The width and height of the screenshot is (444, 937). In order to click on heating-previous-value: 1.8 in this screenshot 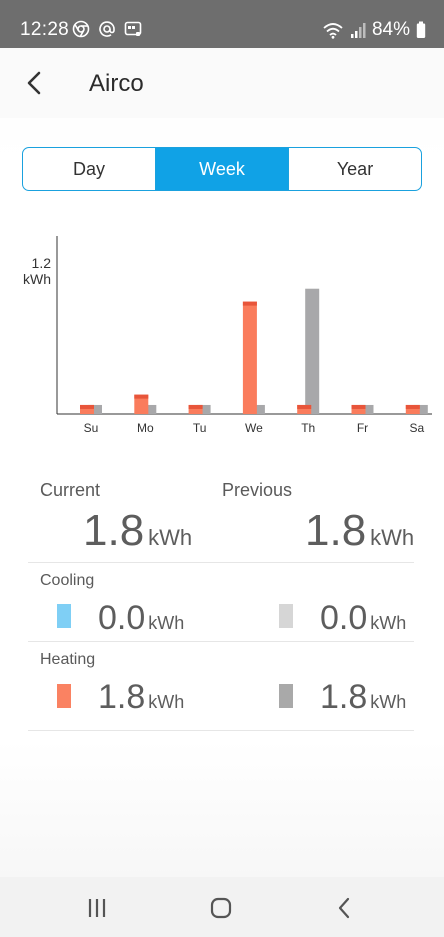, I will do `click(344, 697)`.